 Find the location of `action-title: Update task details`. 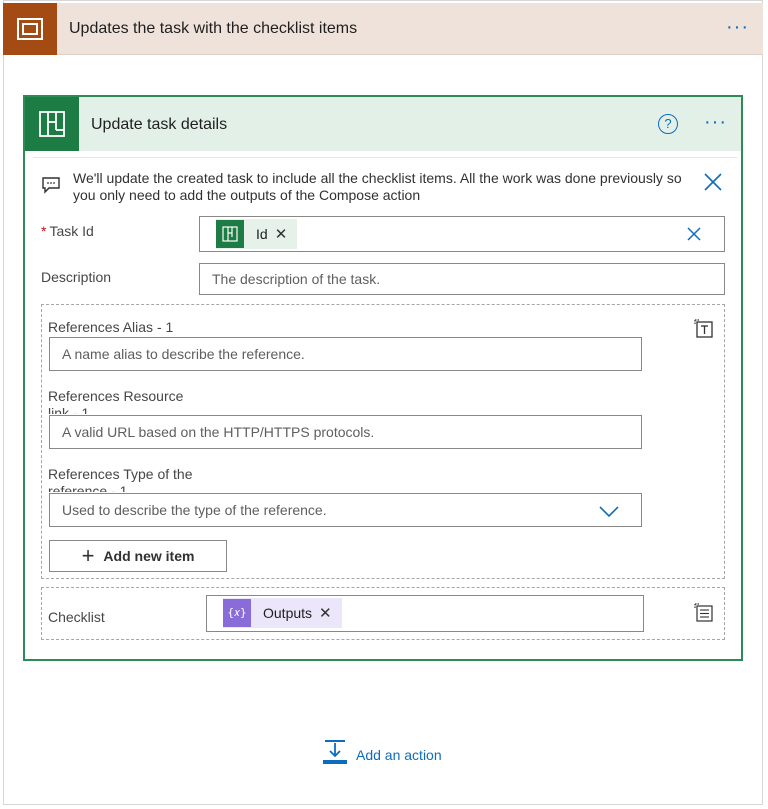

action-title: Update task details is located at coordinates (159, 124).